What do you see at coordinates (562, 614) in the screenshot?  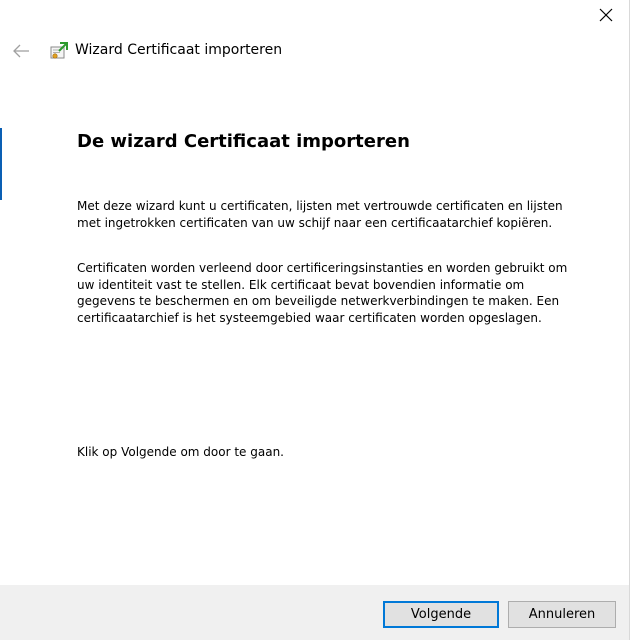 I see `cancel-button: Annuleren` at bounding box center [562, 614].